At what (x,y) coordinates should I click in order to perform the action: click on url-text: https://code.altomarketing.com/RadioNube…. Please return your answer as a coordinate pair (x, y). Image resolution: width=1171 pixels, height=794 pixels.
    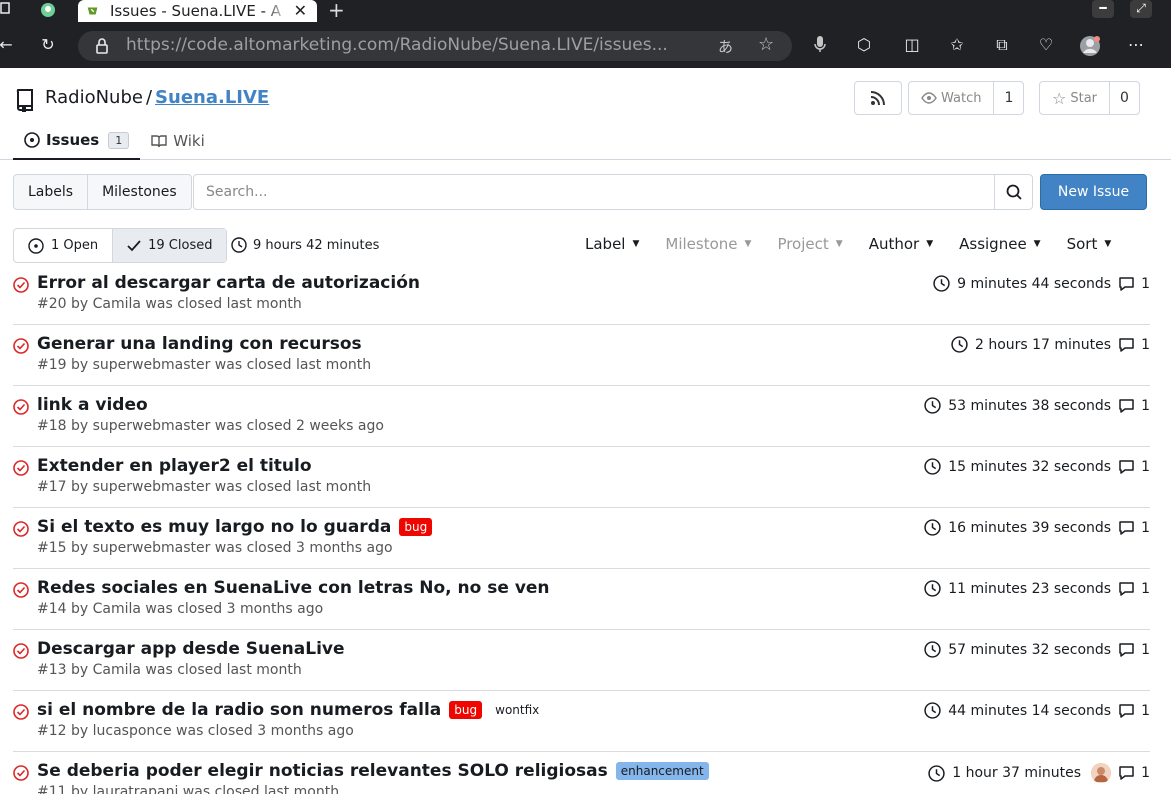
    Looking at the image, I should click on (411, 45).